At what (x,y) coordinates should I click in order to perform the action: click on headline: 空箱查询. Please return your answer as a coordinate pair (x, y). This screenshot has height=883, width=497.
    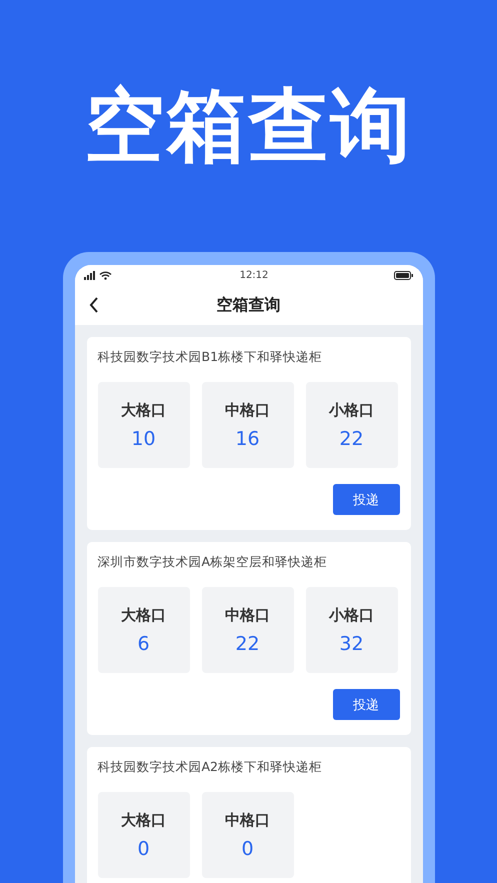
    Looking at the image, I should click on (248, 126).